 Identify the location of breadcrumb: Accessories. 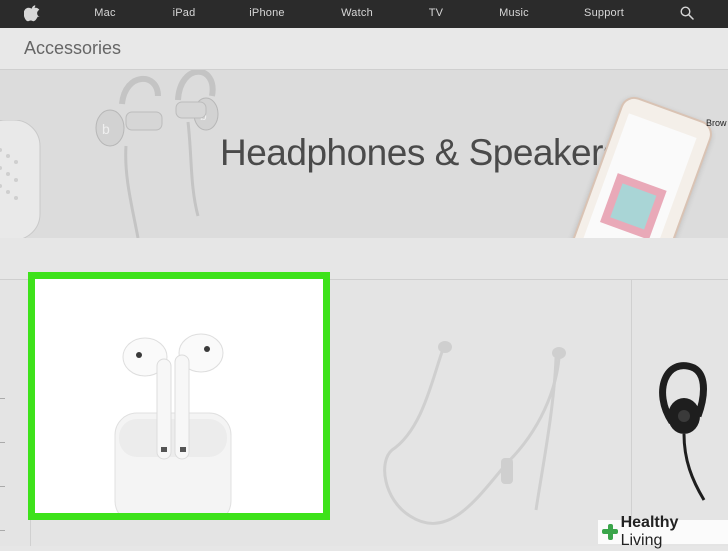
(364, 49).